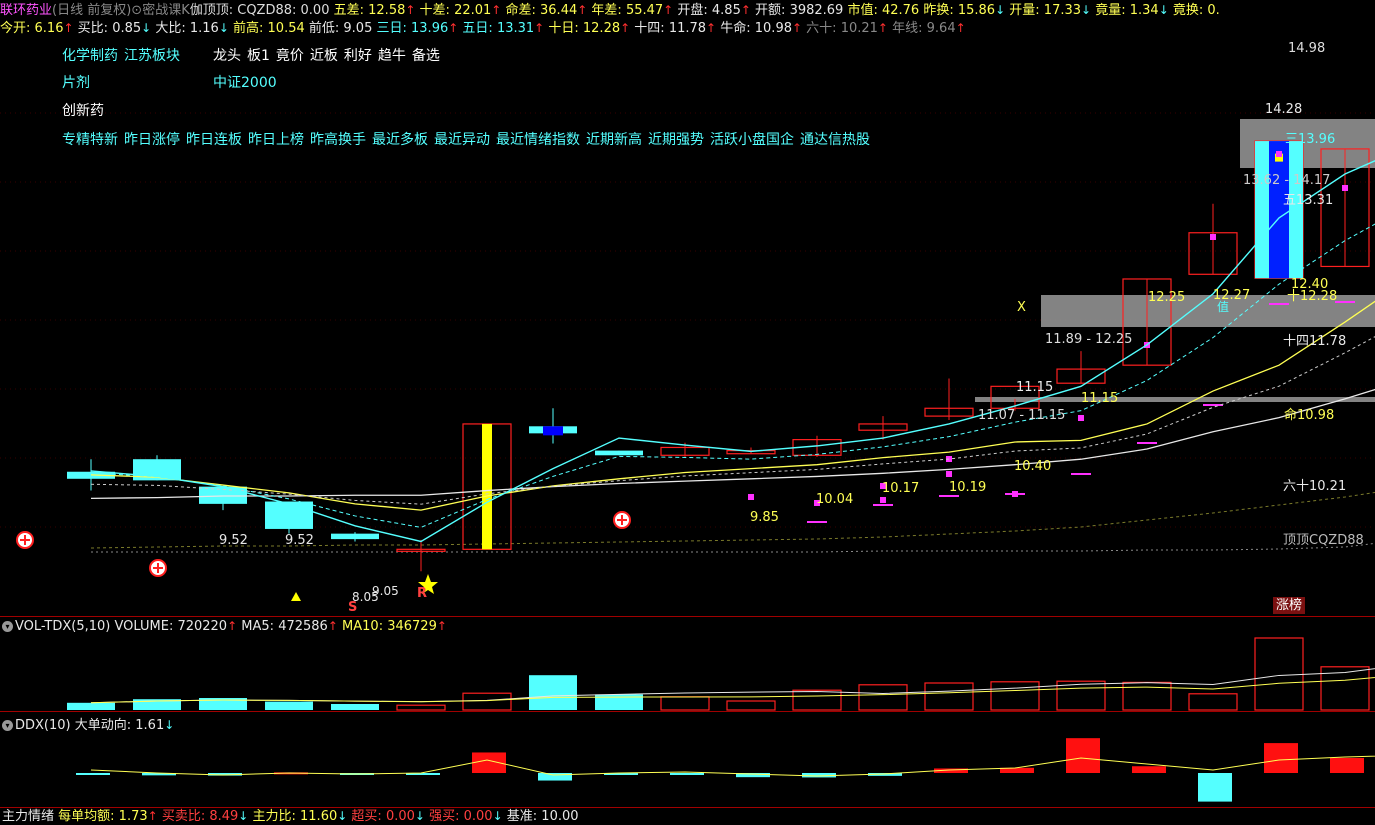  Describe the element at coordinates (133, 816) in the screenshot. I see `header-field: 1.73` at that location.